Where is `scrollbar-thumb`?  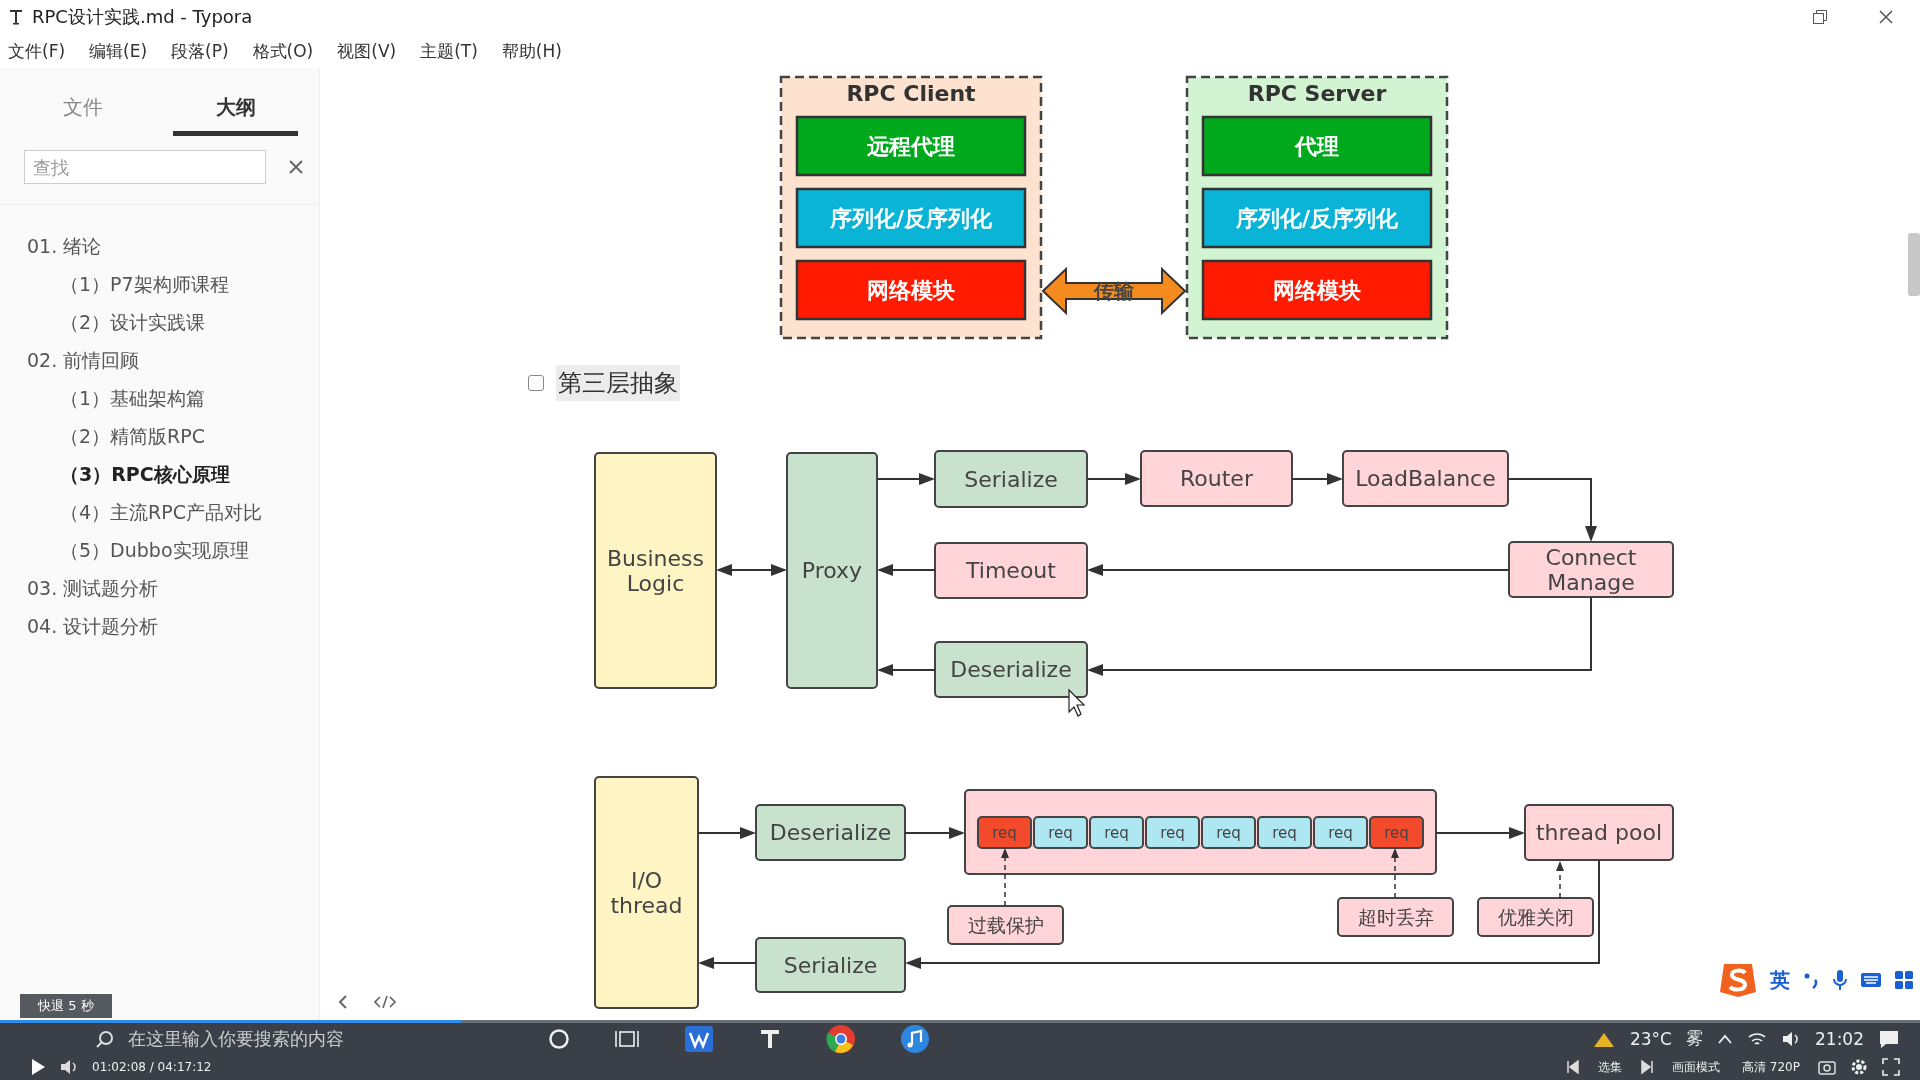 scrollbar-thumb is located at coordinates (1914, 264).